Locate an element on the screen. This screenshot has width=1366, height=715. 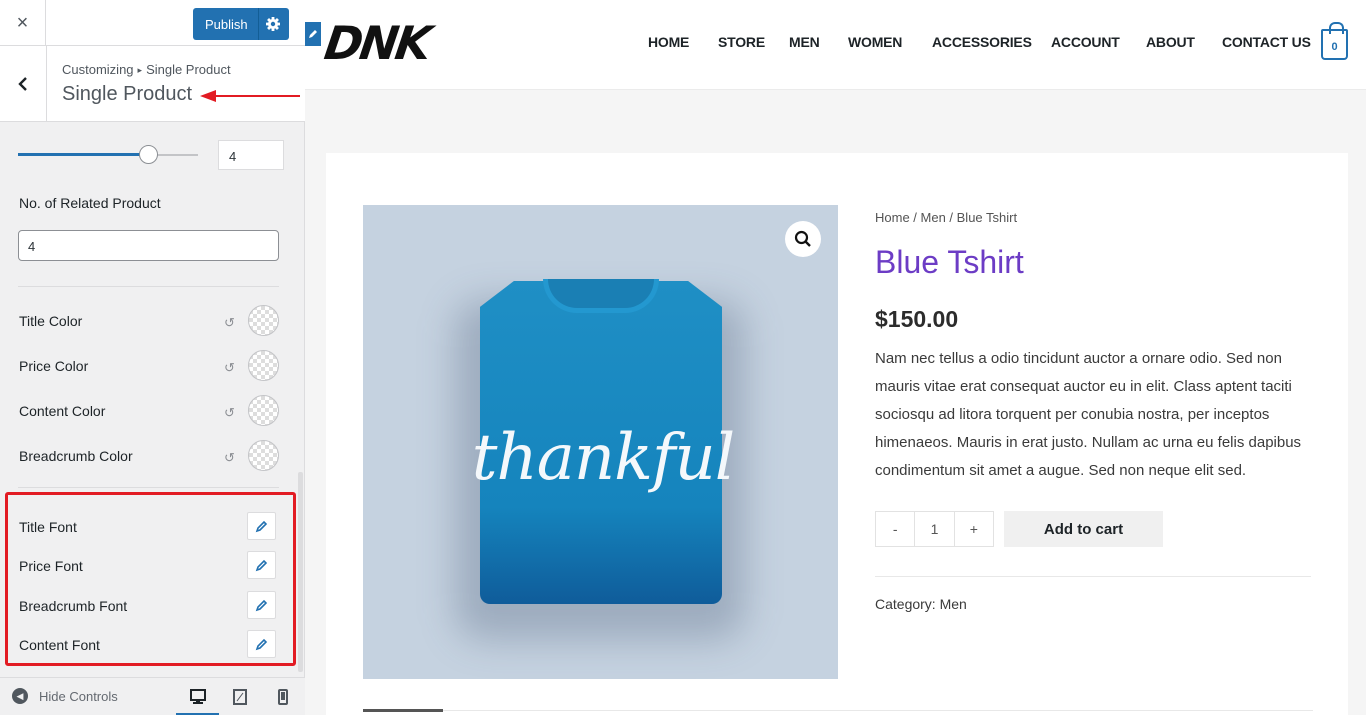
customizer-footer: ◀ Hide Controls is located at coordinates (152, 696).